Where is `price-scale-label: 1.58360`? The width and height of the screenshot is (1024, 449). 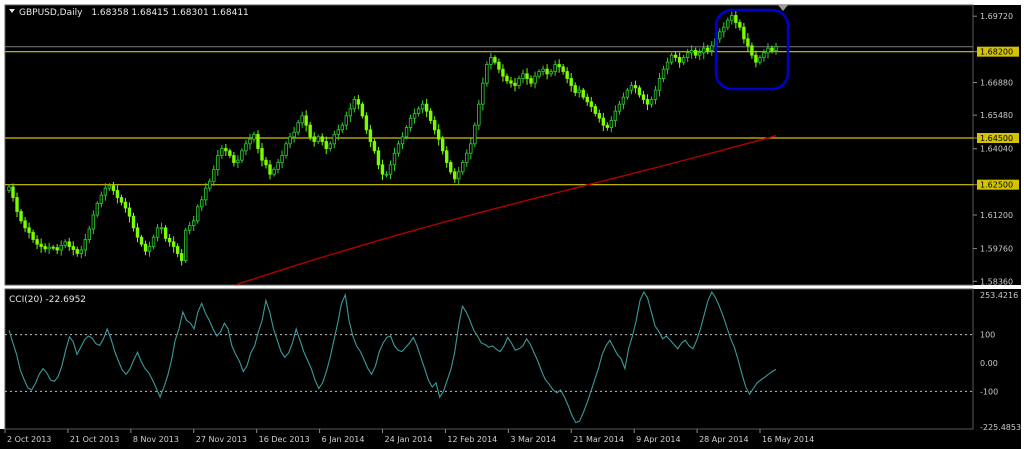
price-scale-label: 1.58360 is located at coordinates (996, 281).